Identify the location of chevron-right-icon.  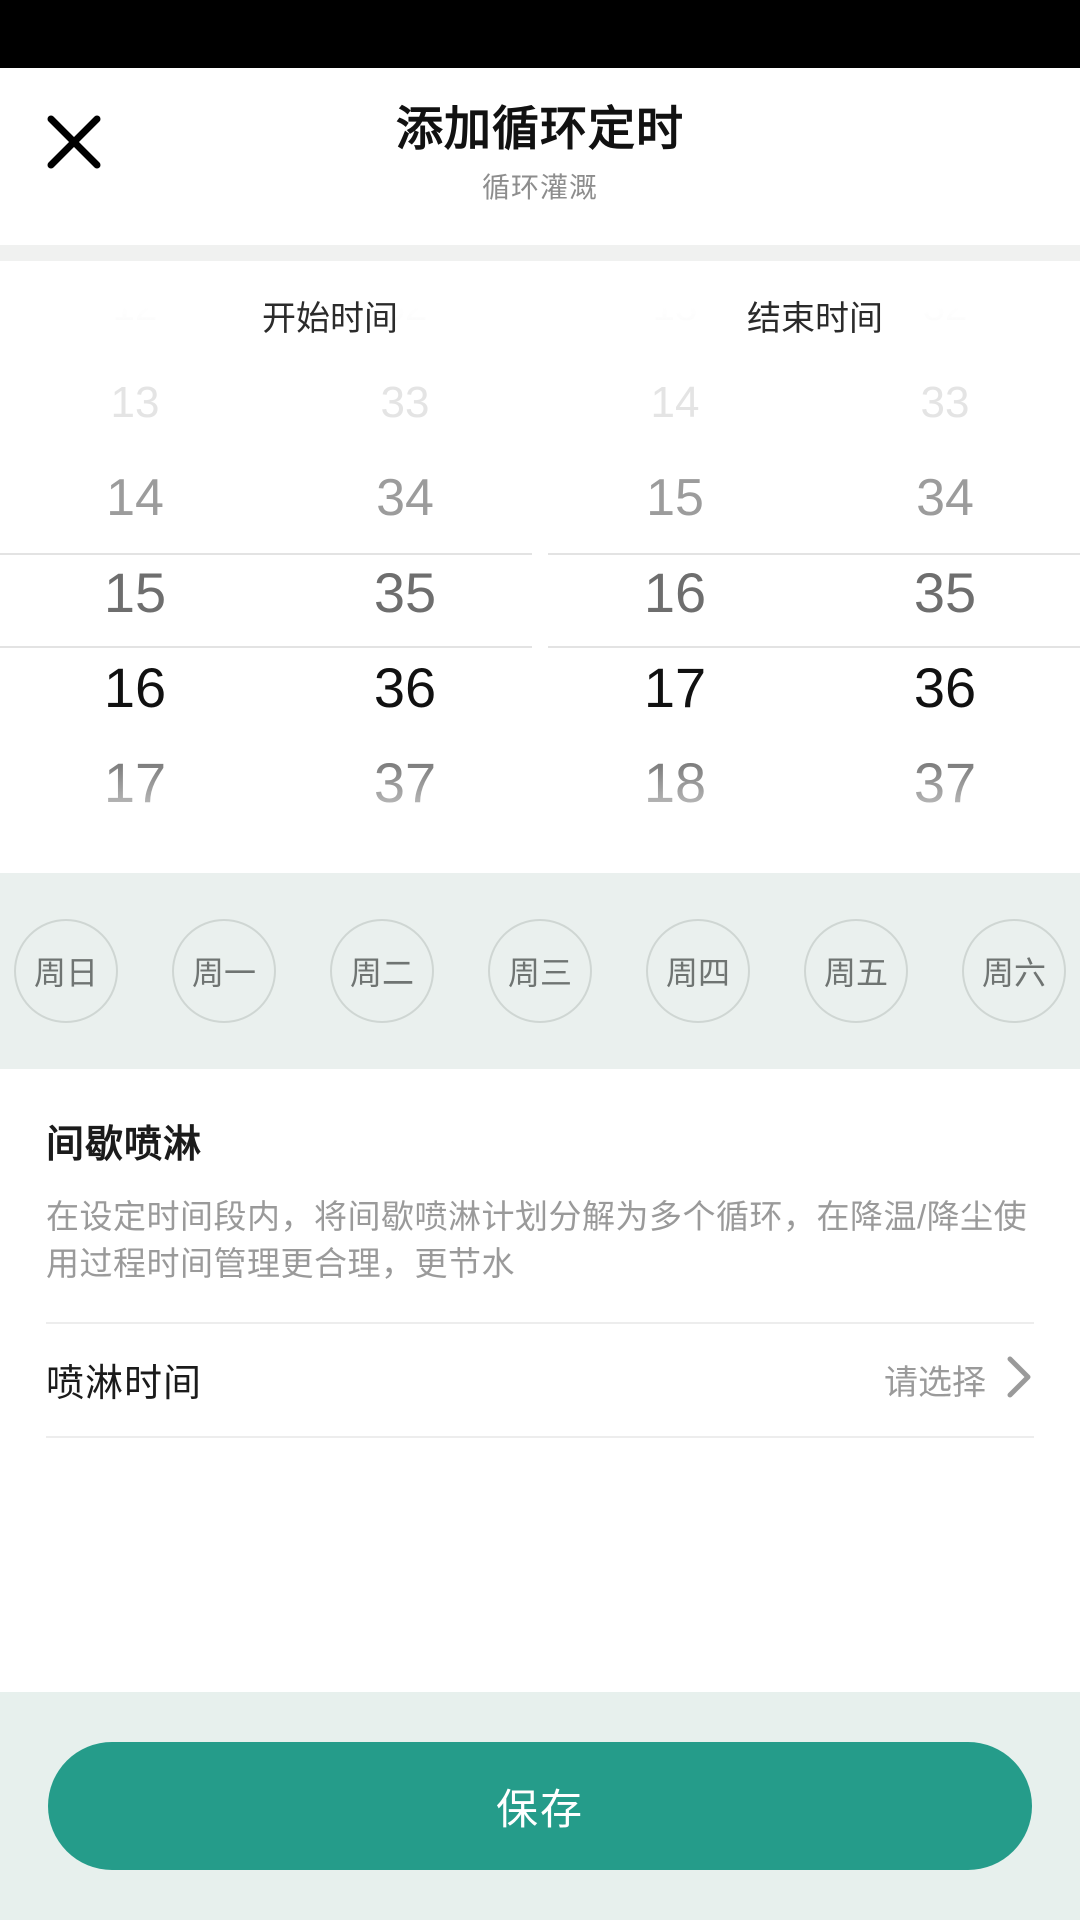
(1019, 1379).